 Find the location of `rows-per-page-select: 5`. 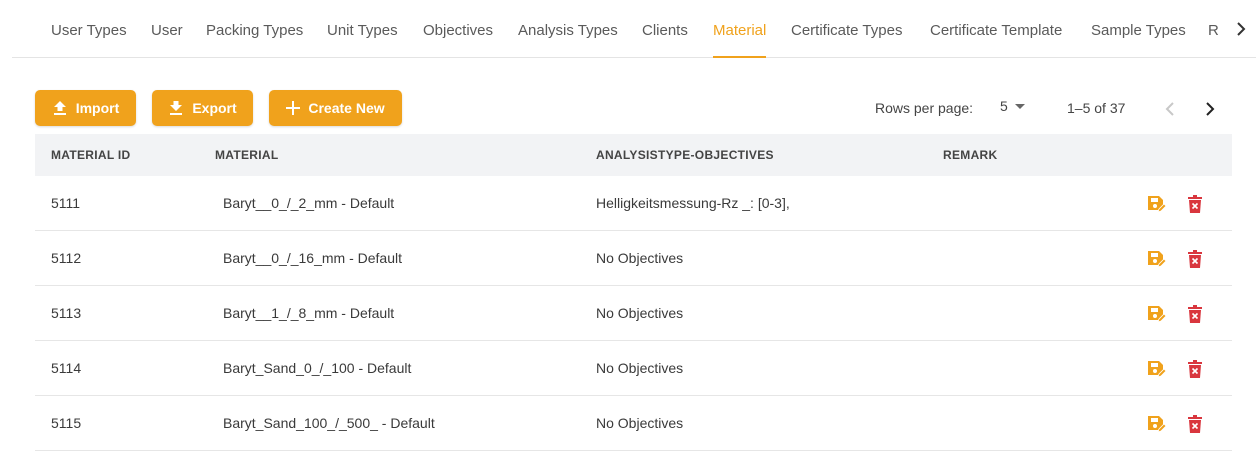

rows-per-page-select: 5 is located at coordinates (1014, 106).